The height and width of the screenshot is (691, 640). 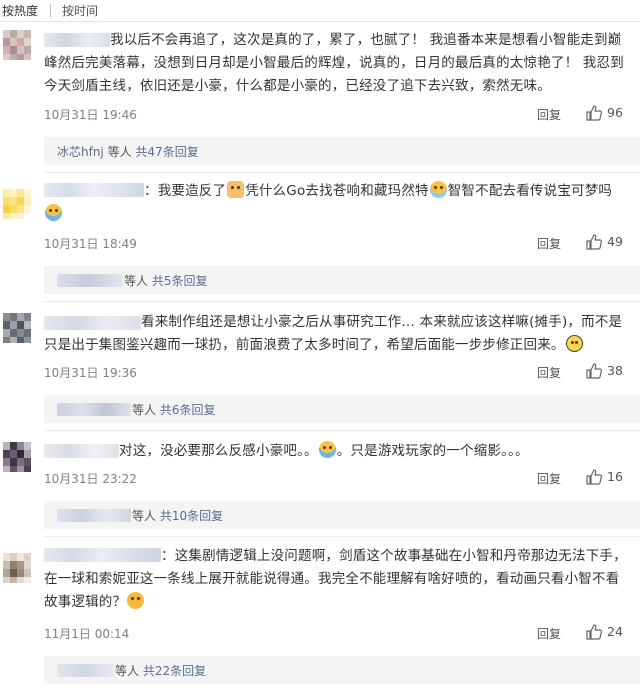 I want to click on comment-time: 10月31日 23:22, so click(x=90, y=479).